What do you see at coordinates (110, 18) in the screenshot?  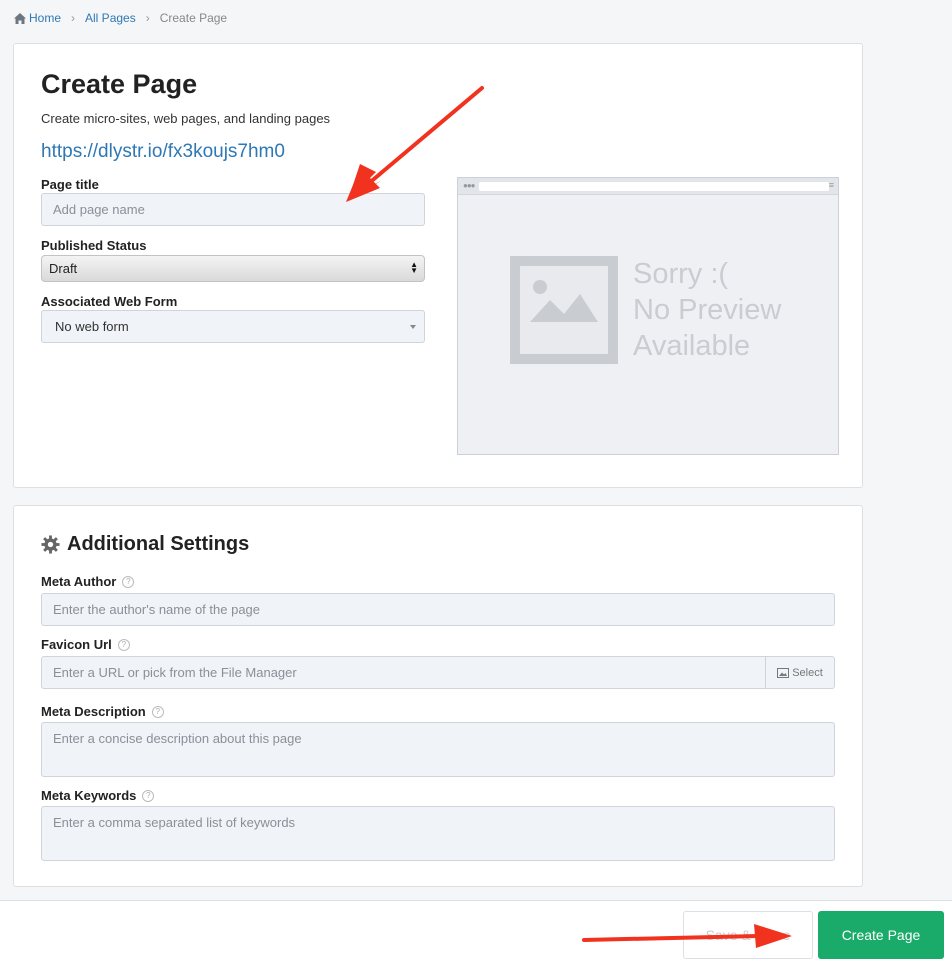 I see `breadcrumb-all-pages-link: All Pages` at bounding box center [110, 18].